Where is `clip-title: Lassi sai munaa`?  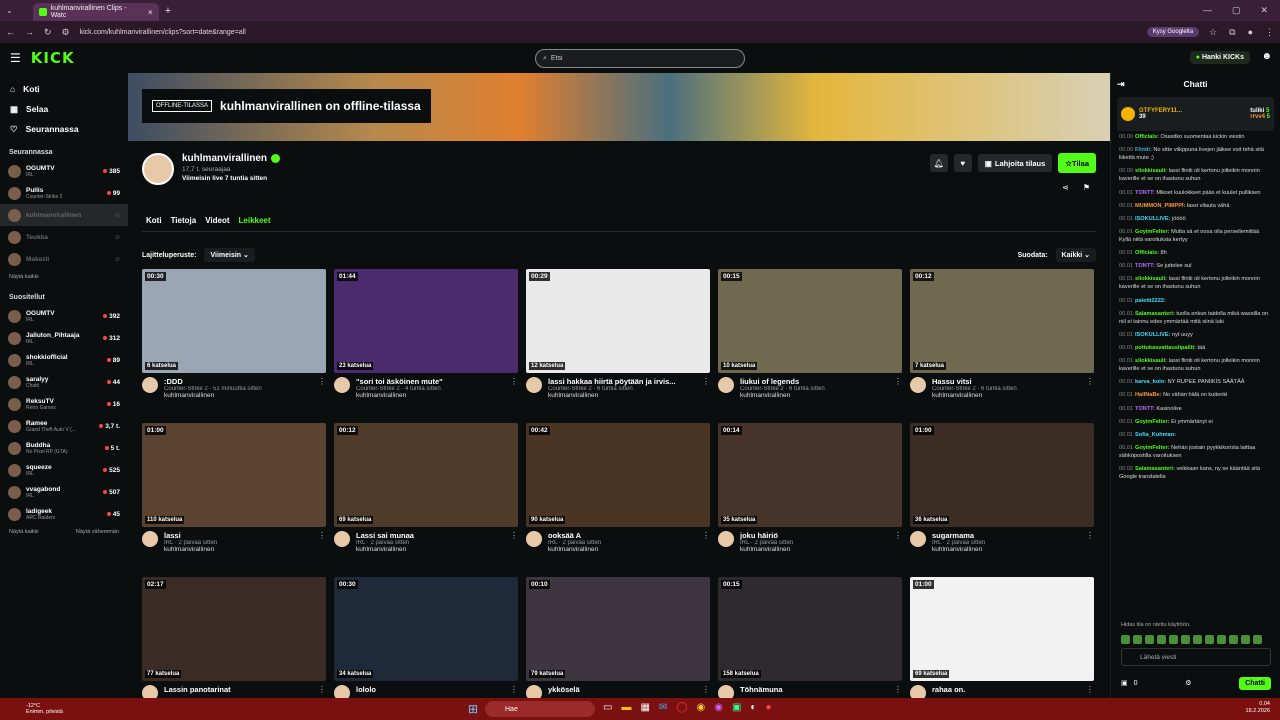 clip-title: Lassi sai munaa is located at coordinates (430, 535).